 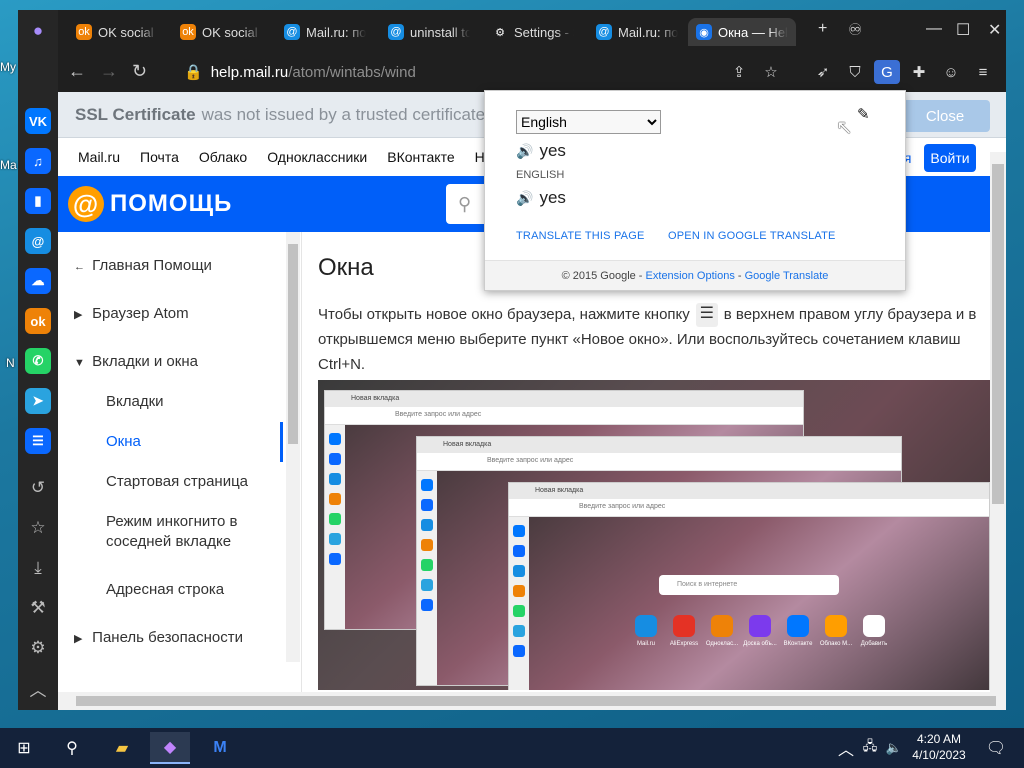 What do you see at coordinates (38, 201) in the screenshot?
I see `stats-icon: ▮` at bounding box center [38, 201].